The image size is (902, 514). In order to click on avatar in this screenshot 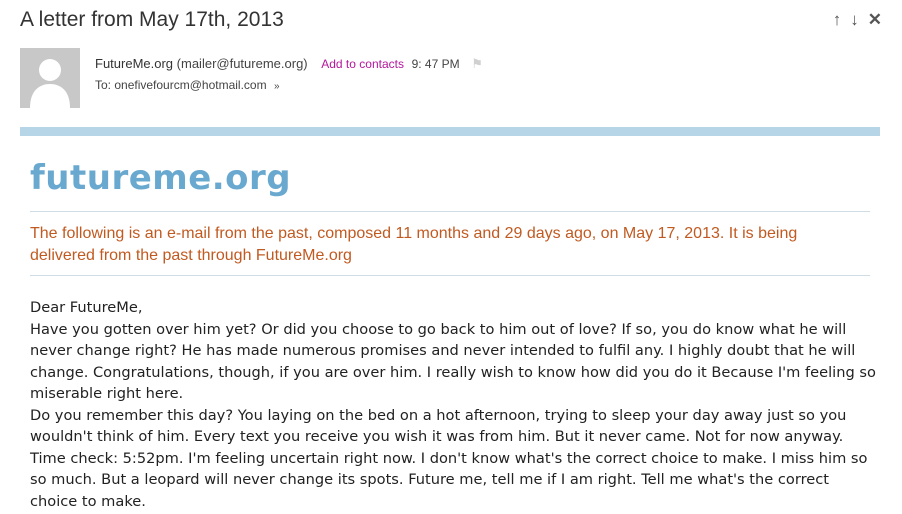, I will do `click(50, 78)`.